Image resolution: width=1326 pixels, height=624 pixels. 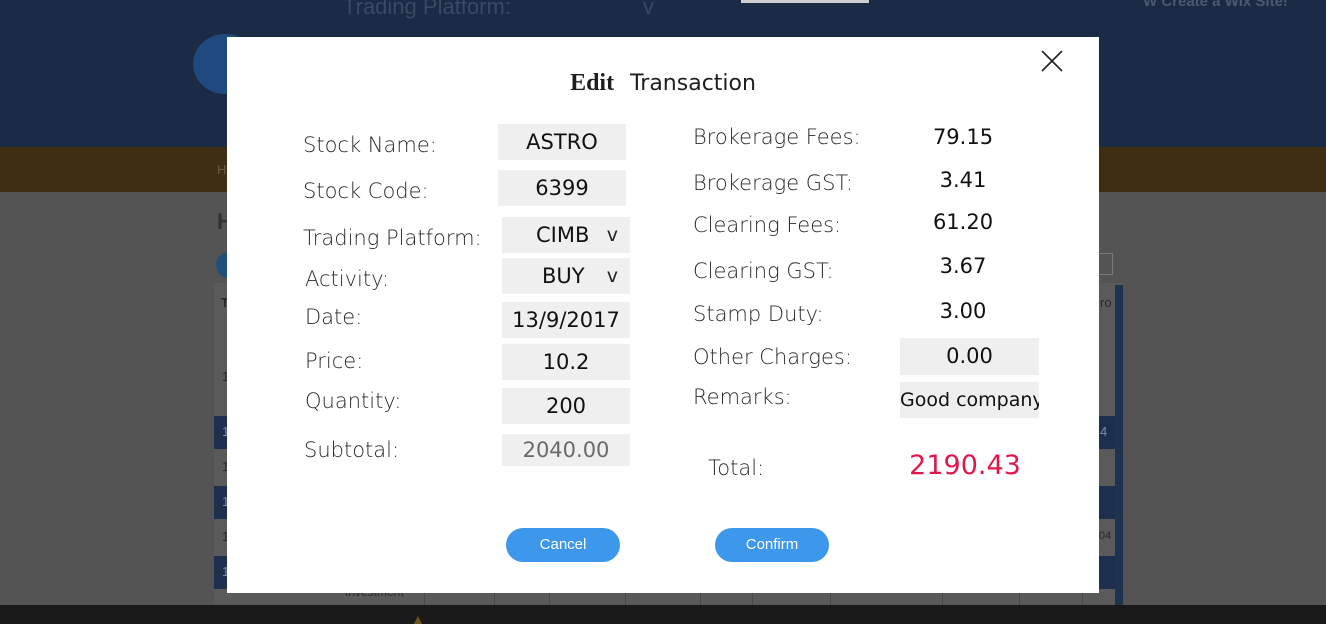 I want to click on title-edit: Edit, so click(x=592, y=83).